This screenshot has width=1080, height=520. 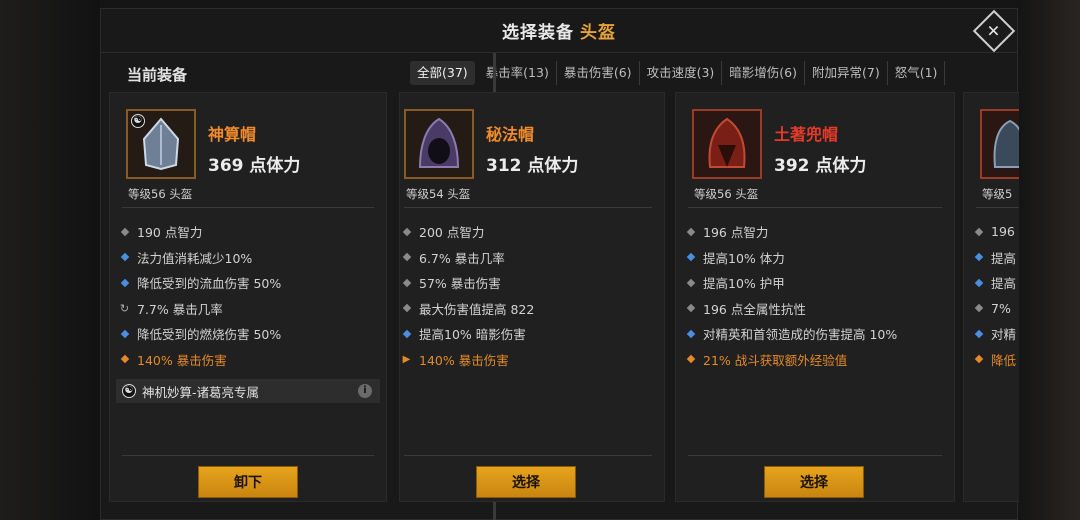 What do you see at coordinates (996, 334) in the screenshot?
I see `affix-row: 对精` at bounding box center [996, 334].